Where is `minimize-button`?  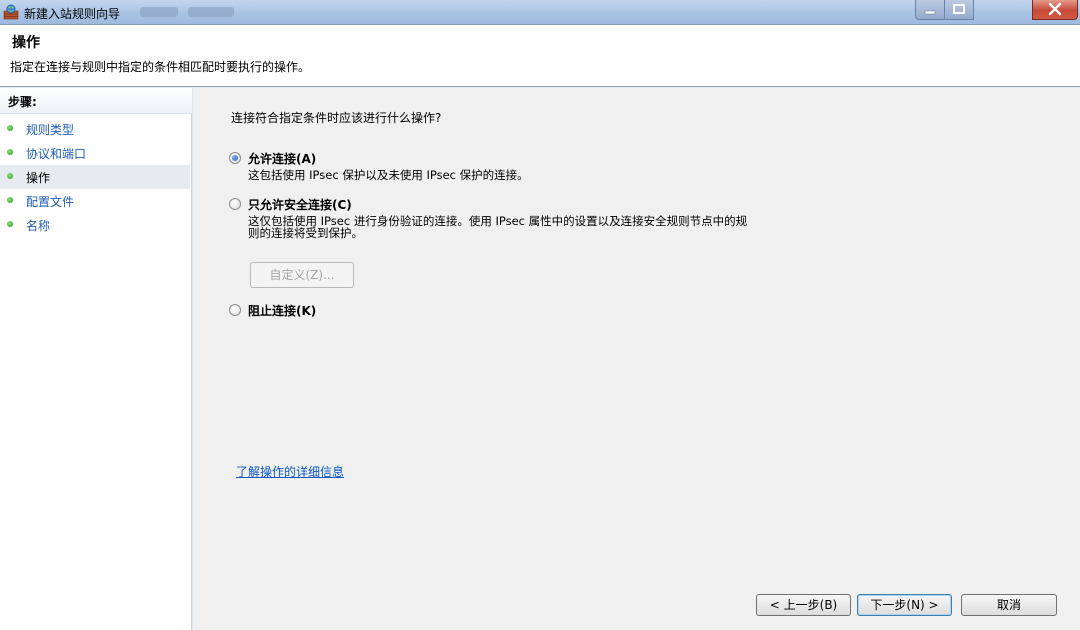
minimize-button is located at coordinates (930, 10).